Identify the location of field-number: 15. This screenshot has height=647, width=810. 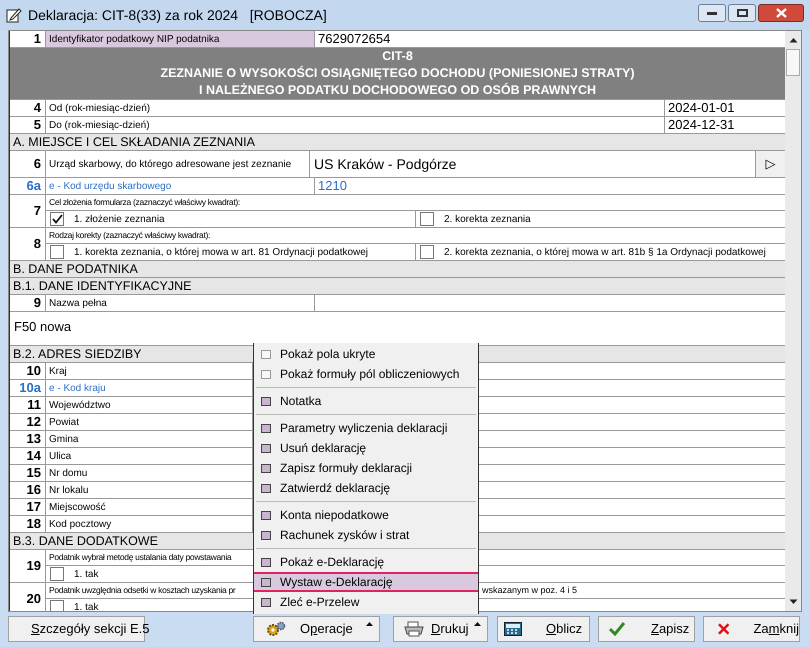
(33, 473).